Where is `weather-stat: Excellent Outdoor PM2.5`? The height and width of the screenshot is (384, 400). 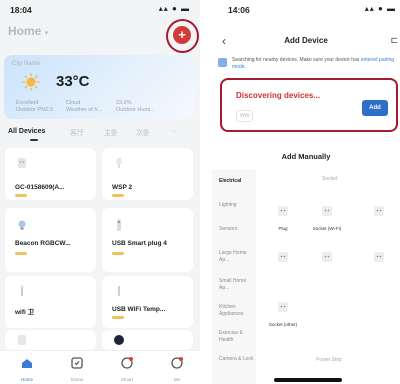 weather-stat: Excellent Outdoor PM2.5 is located at coordinates (34, 107).